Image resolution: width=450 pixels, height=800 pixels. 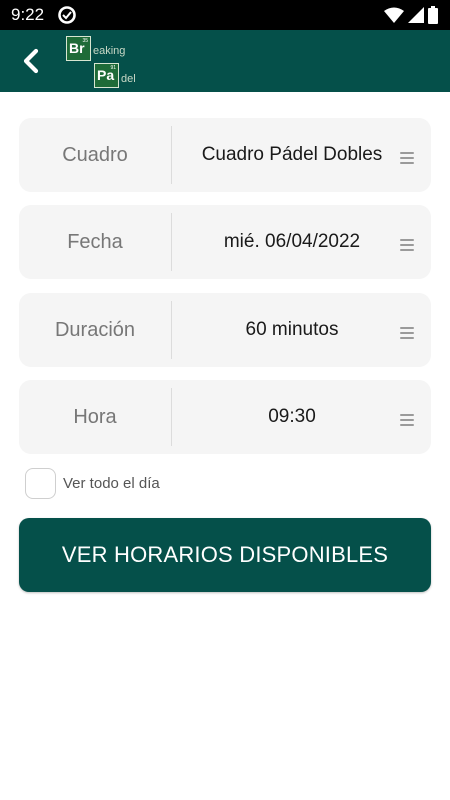 I want to click on ver-horarios-button: VER HORARIOS DISPONIBLES, so click(x=225, y=555).